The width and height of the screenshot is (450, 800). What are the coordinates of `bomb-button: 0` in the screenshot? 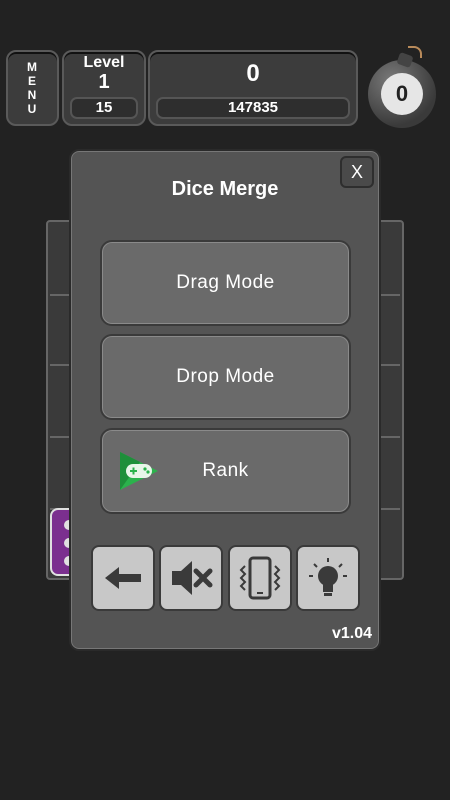 It's located at (402, 87).